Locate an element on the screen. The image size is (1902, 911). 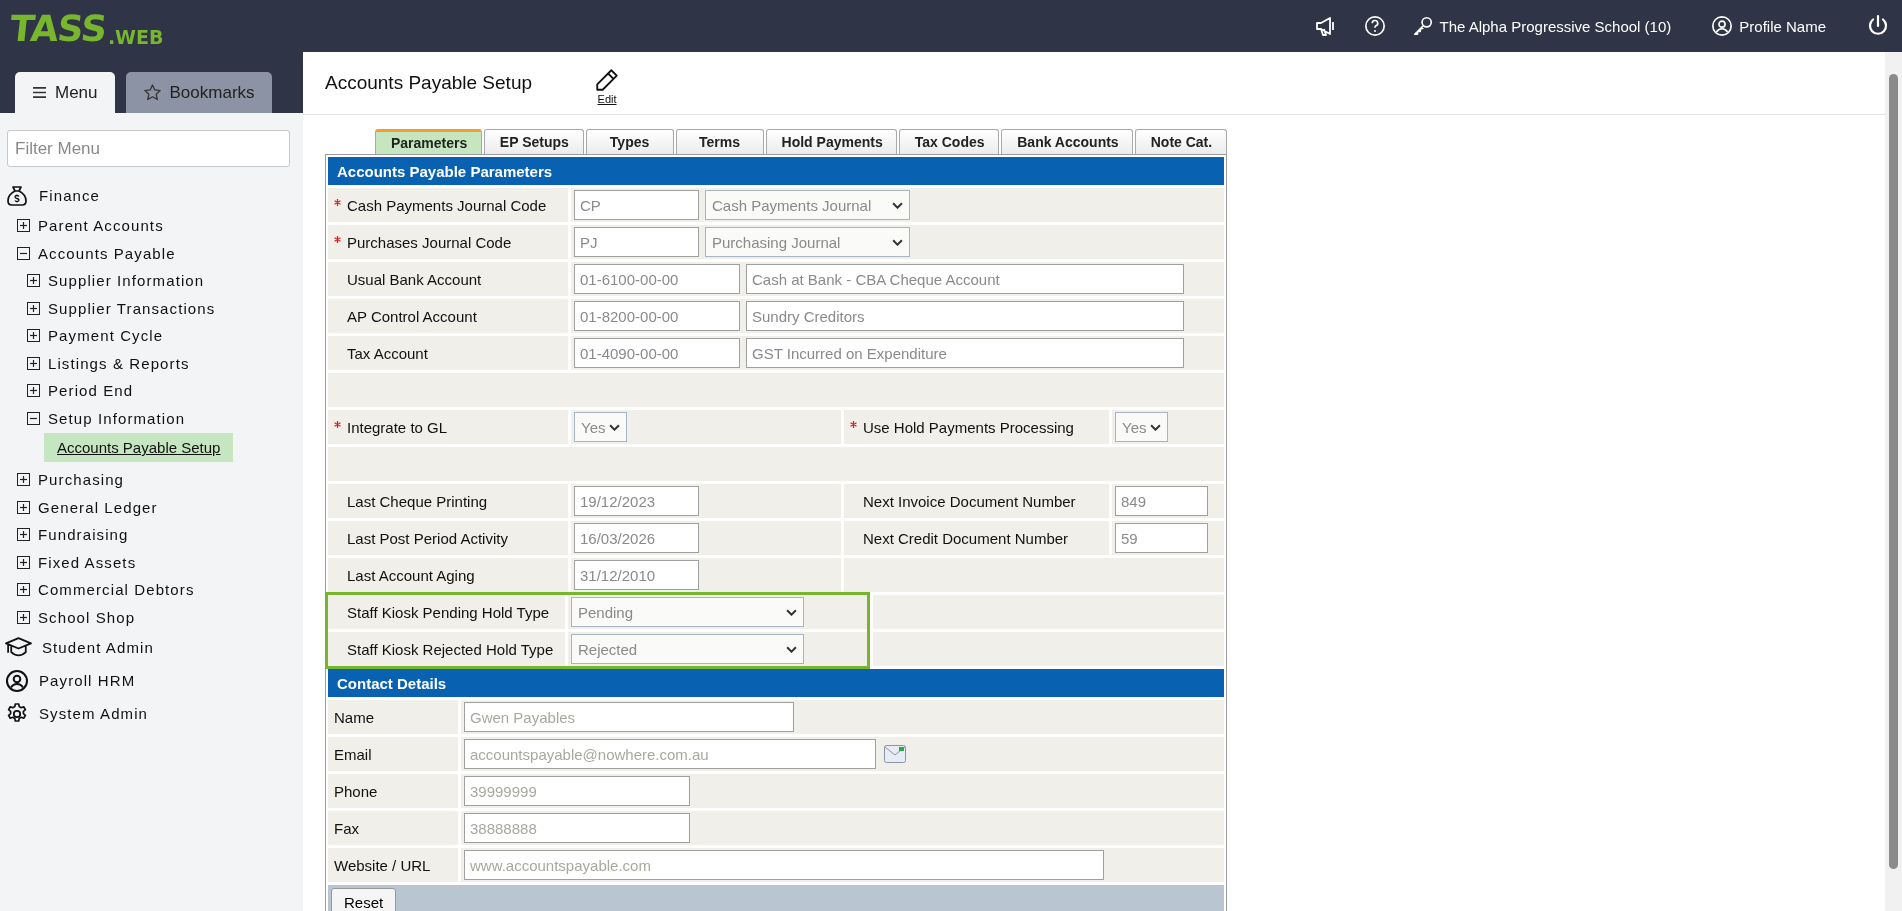
menu-item: Fixed Assets is located at coordinates (87, 562).